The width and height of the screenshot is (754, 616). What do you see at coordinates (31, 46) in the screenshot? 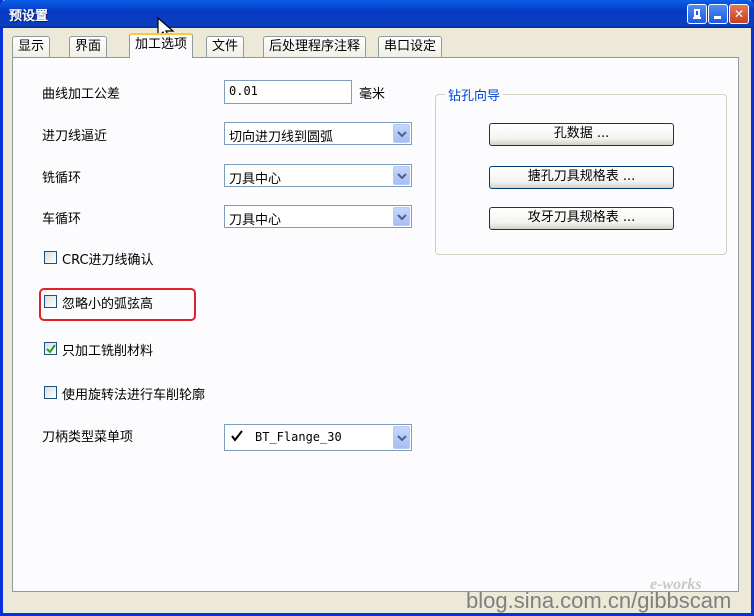
I see `tab-display: 显示` at bounding box center [31, 46].